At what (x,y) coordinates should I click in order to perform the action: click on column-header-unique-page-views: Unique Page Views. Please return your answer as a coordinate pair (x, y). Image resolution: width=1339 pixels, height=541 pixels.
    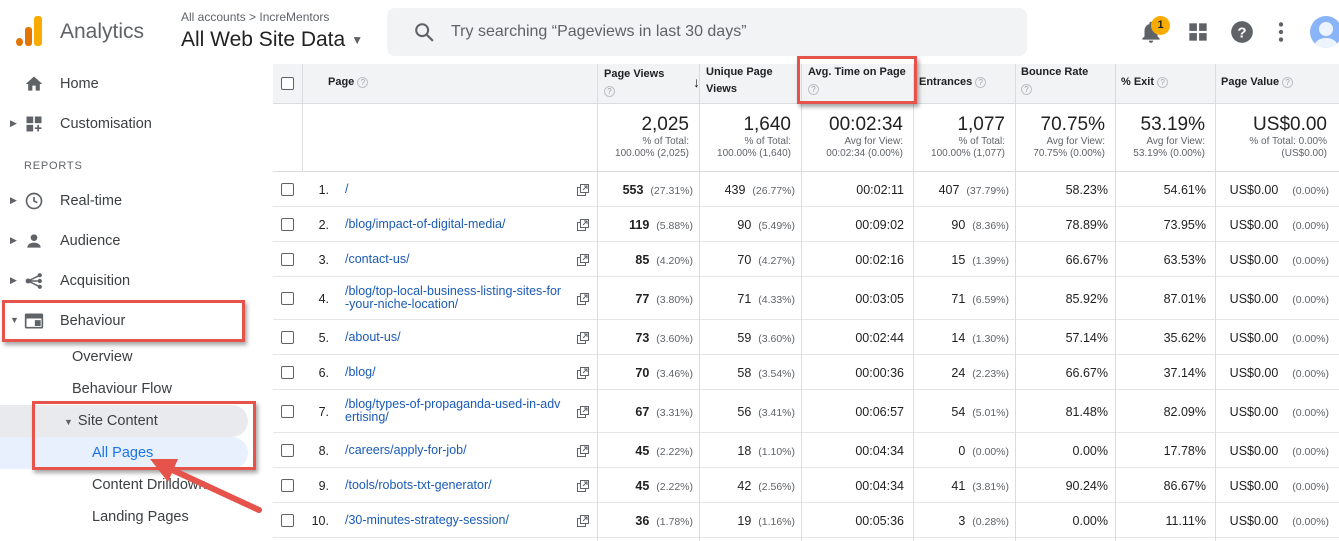
    Looking at the image, I should click on (739, 84).